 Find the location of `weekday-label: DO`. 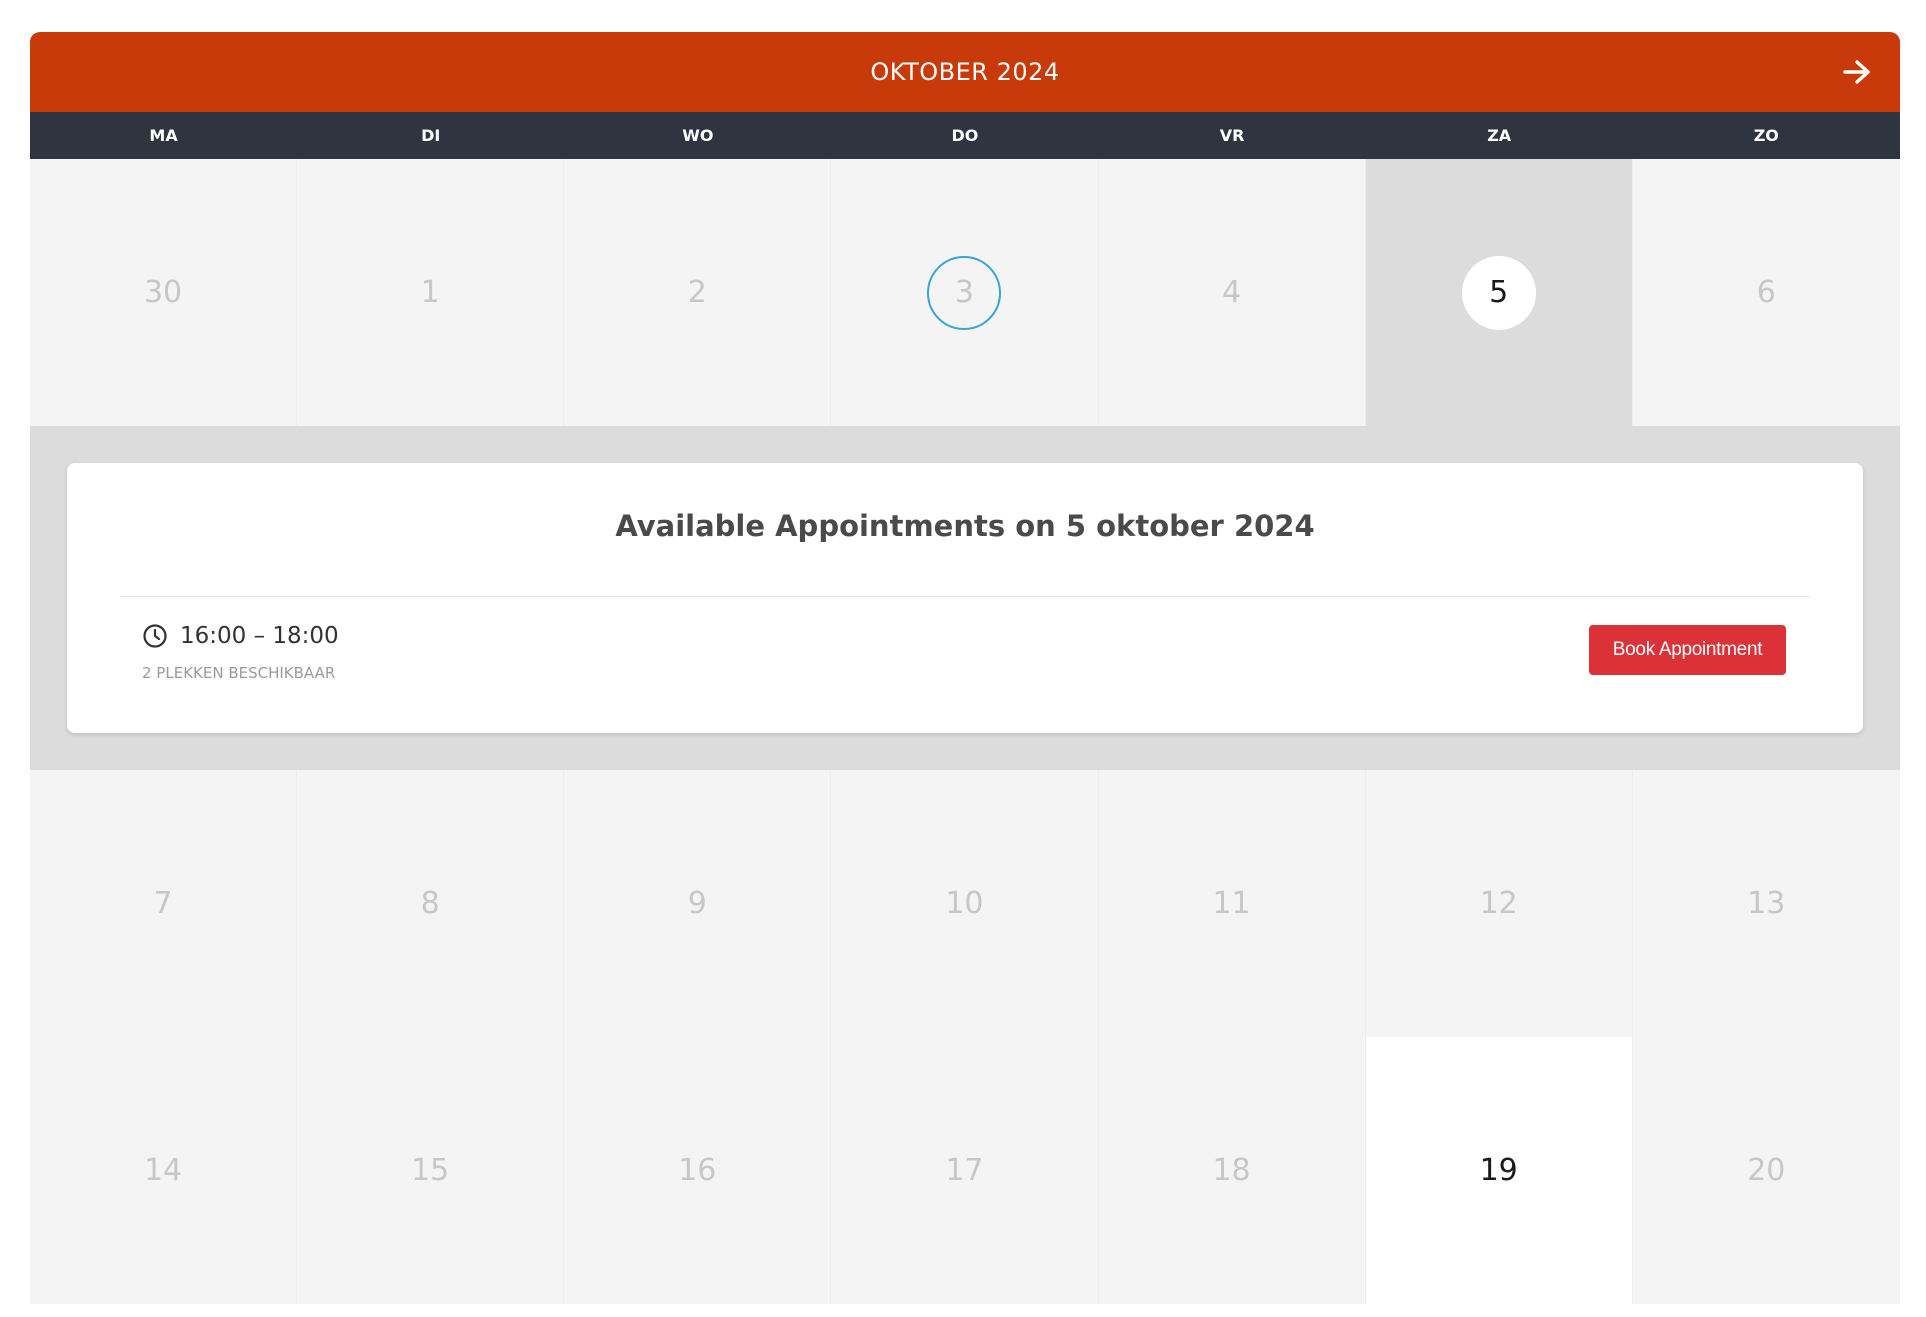

weekday-label: DO is located at coordinates (965, 135).